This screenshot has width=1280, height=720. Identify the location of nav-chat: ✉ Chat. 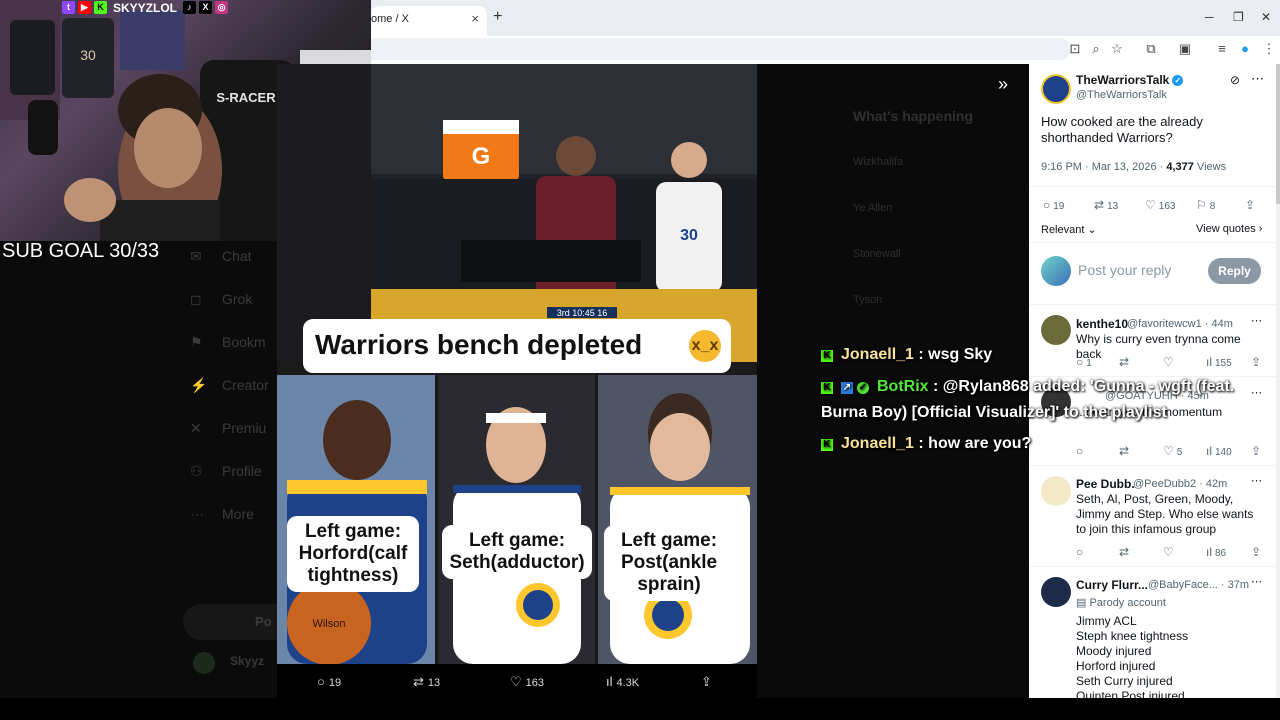
(221, 256).